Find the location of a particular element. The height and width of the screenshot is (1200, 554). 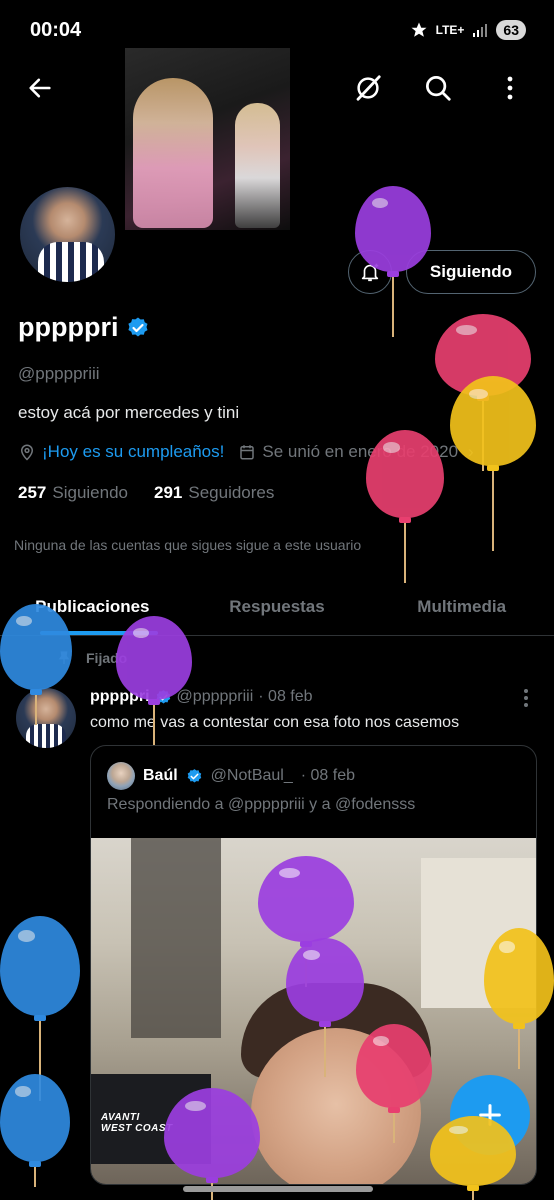

top-navigation is located at coordinates (277, 88).